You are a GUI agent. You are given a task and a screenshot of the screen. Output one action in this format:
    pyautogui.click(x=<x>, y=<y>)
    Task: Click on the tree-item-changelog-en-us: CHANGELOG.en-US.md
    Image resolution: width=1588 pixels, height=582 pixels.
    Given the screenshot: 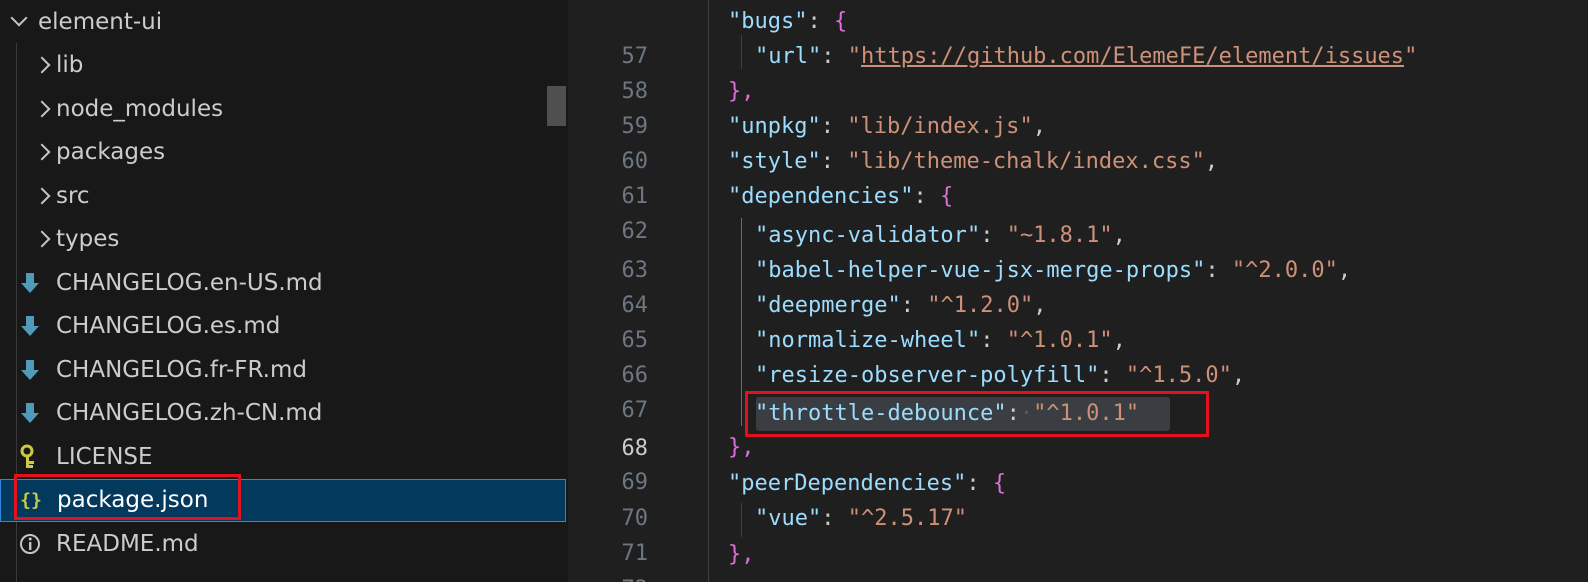 What is the action you would take?
    pyautogui.click(x=283, y=283)
    